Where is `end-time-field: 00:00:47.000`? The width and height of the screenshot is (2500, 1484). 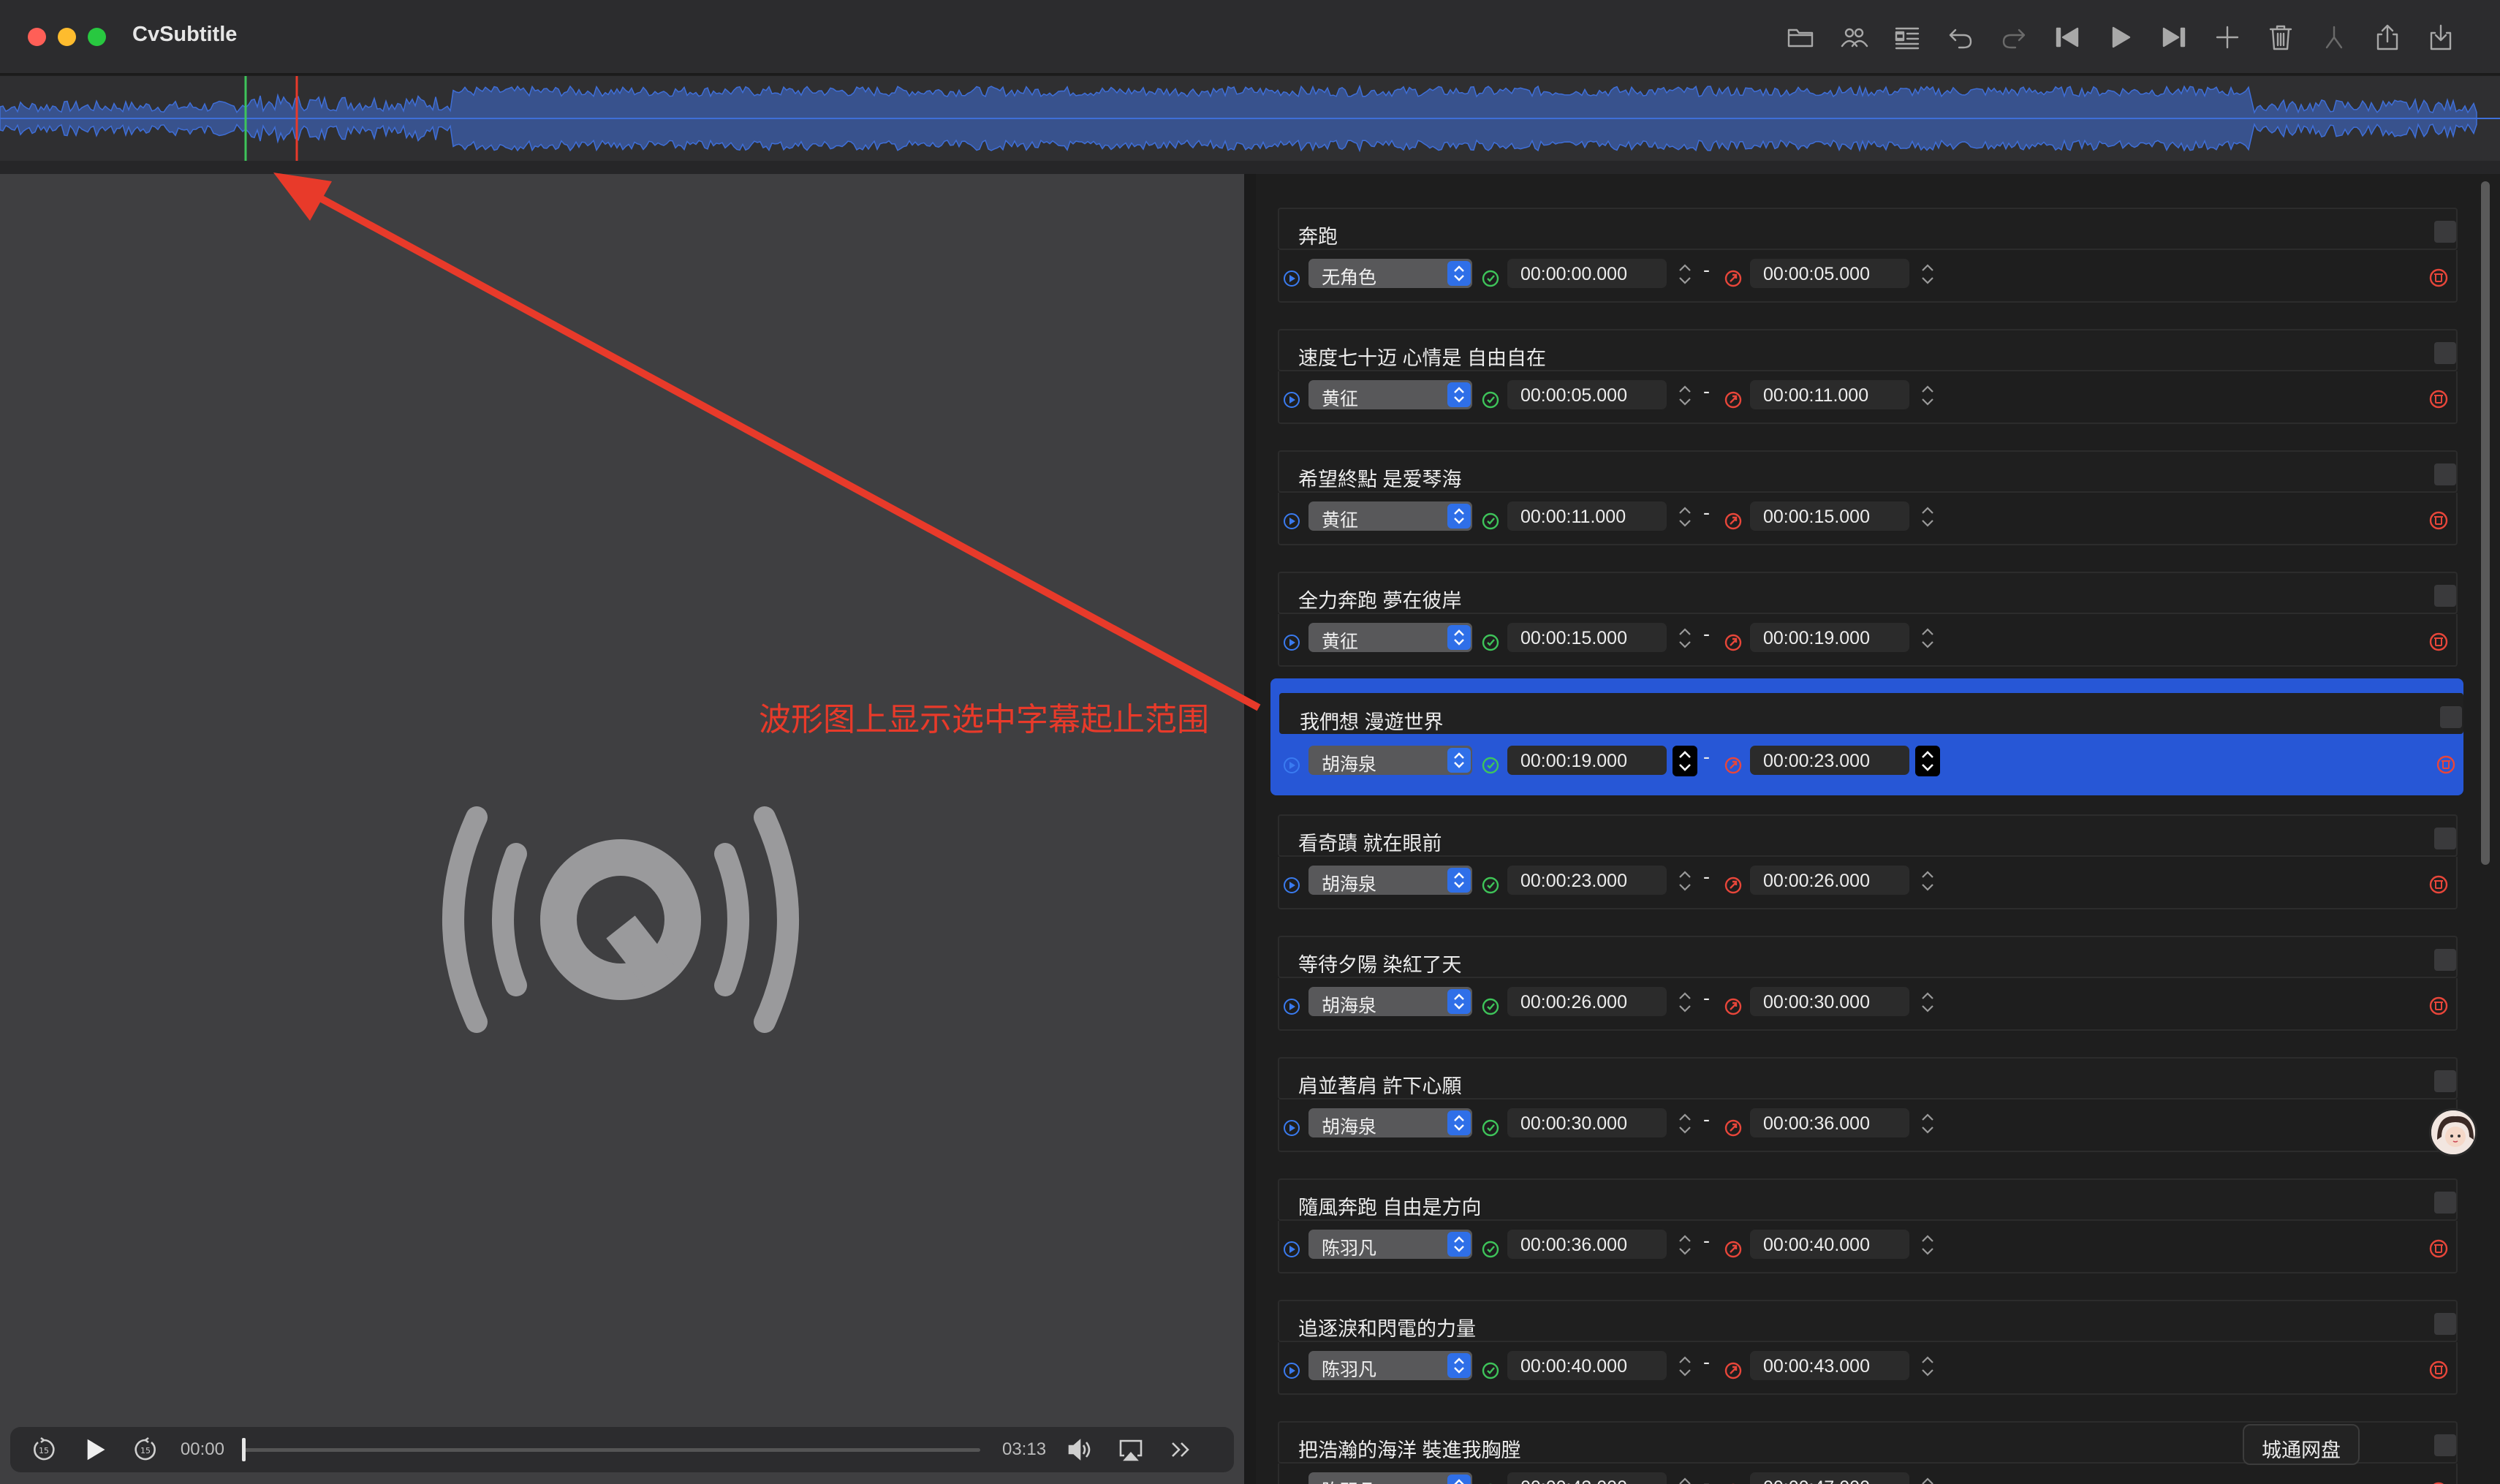
end-time-field: 00:00:47.000 is located at coordinates (1830, 1478).